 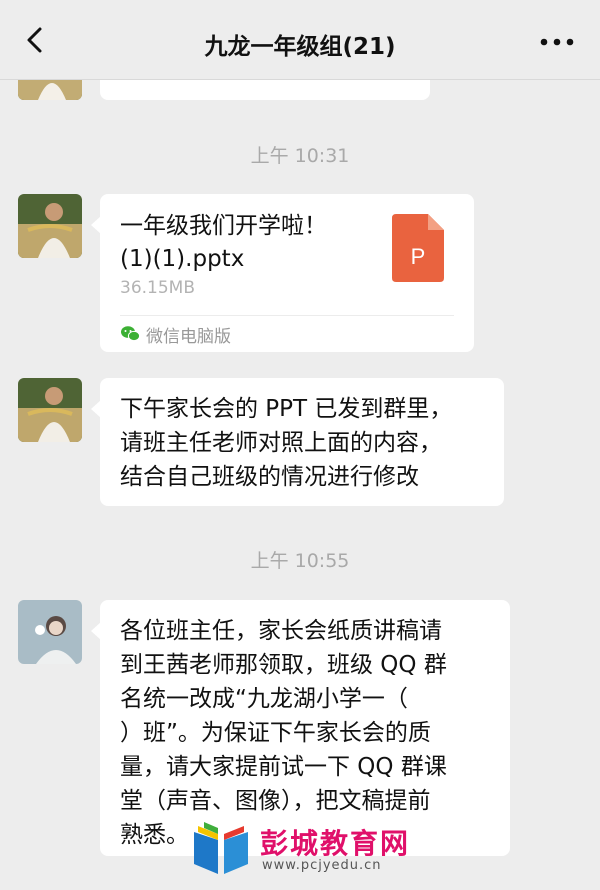 I want to click on navigation-bar: 九龙一年级组(21), so click(x=300, y=40).